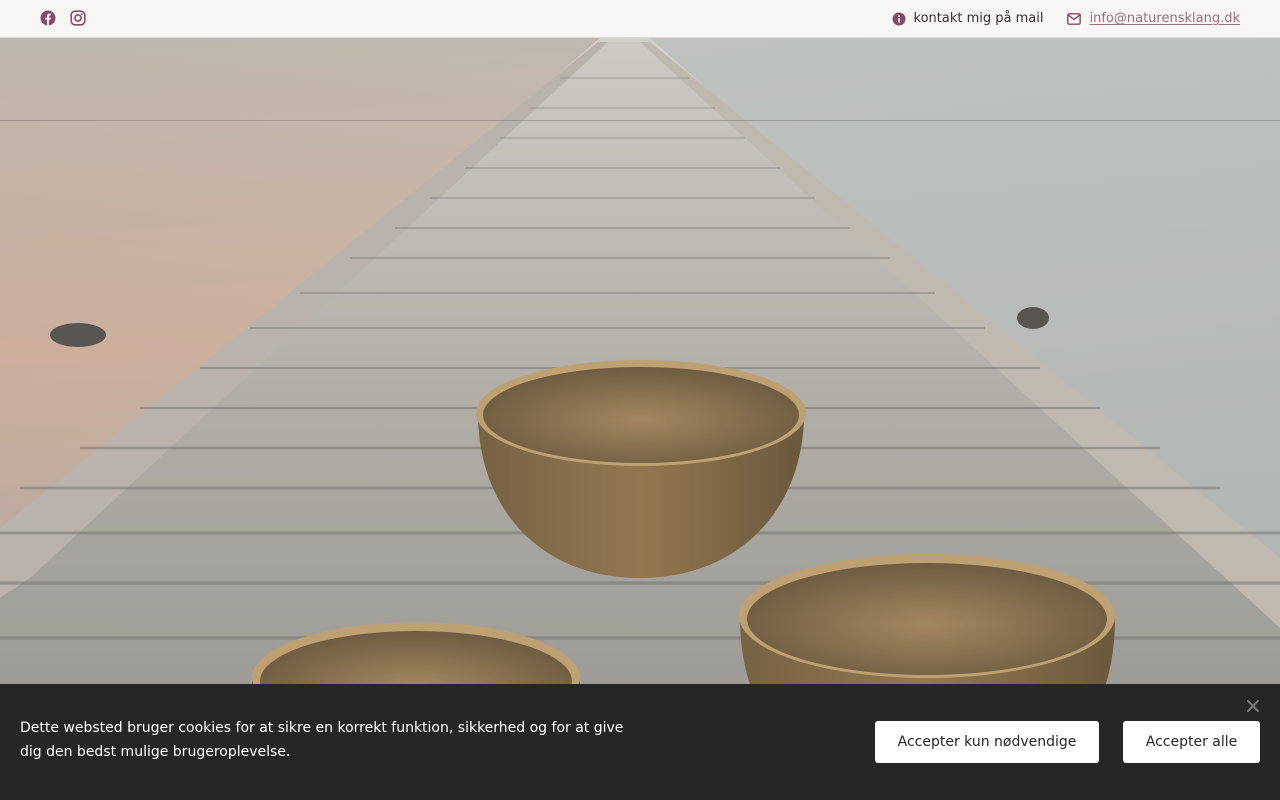 This screenshot has width=1280, height=800. What do you see at coordinates (899, 18) in the screenshot?
I see `info-icon` at bounding box center [899, 18].